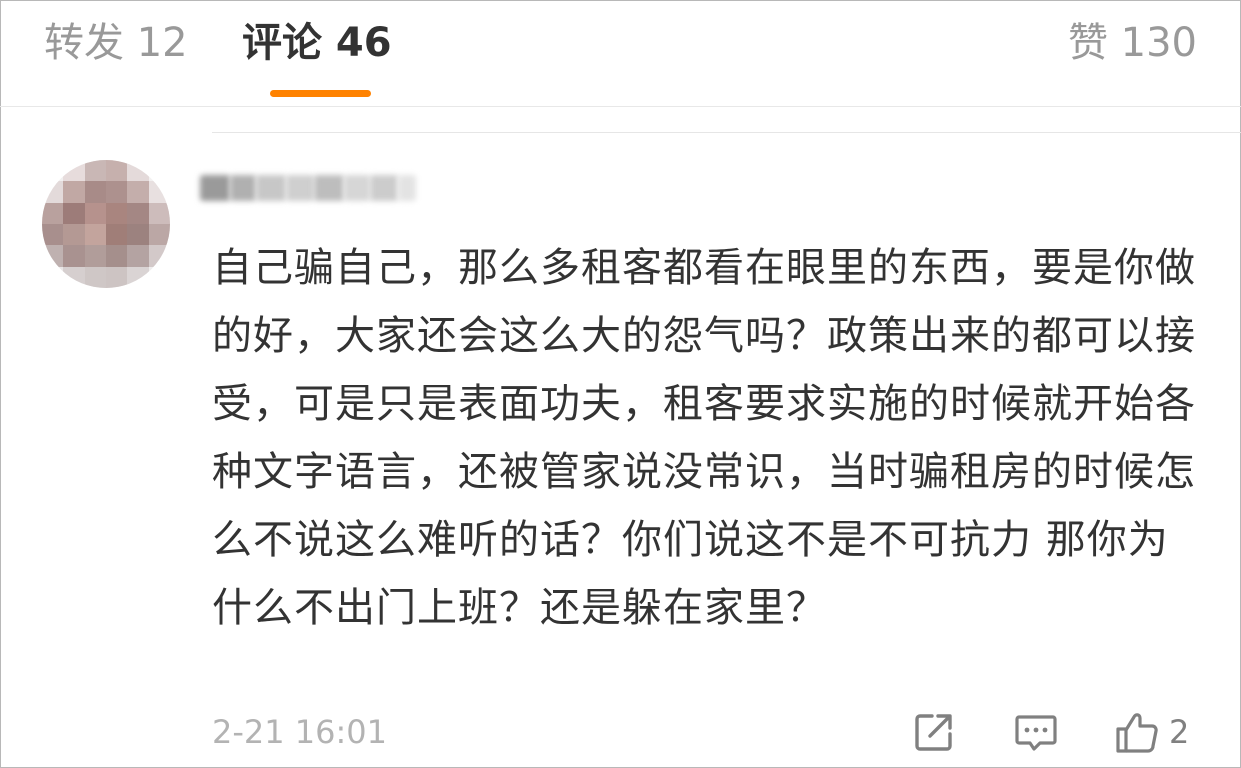  Describe the element at coordinates (1137, 732) in the screenshot. I see `thumbs-up-icon` at that location.